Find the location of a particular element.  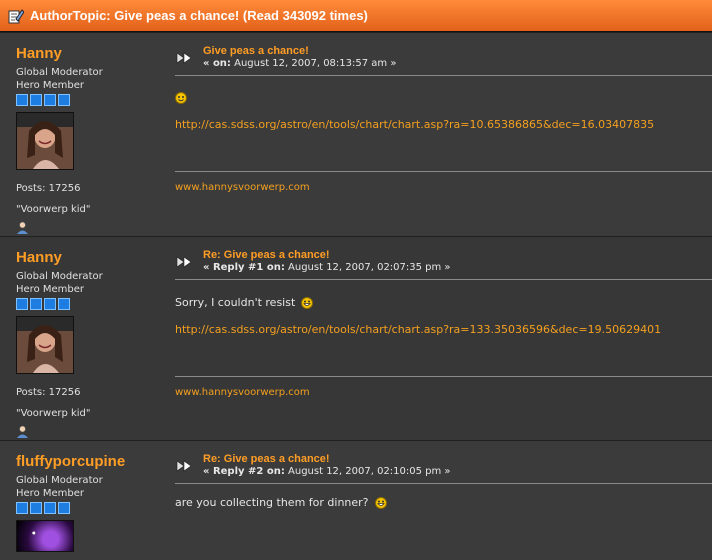

edit-page-icon is located at coordinates (16, 15).